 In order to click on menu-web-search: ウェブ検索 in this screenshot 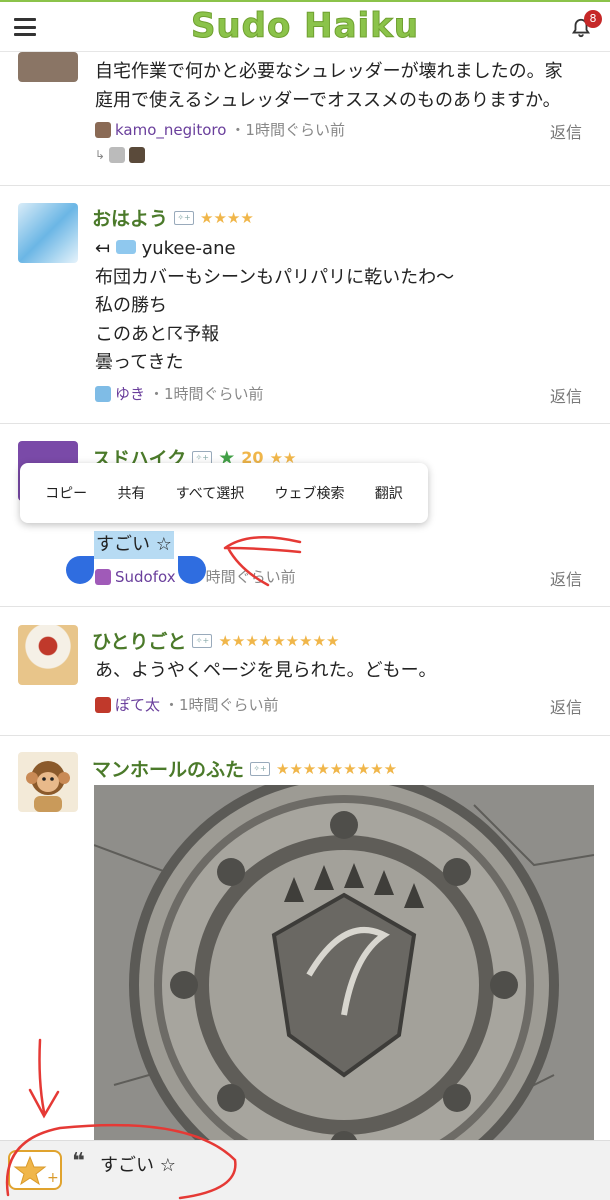, I will do `click(310, 493)`.